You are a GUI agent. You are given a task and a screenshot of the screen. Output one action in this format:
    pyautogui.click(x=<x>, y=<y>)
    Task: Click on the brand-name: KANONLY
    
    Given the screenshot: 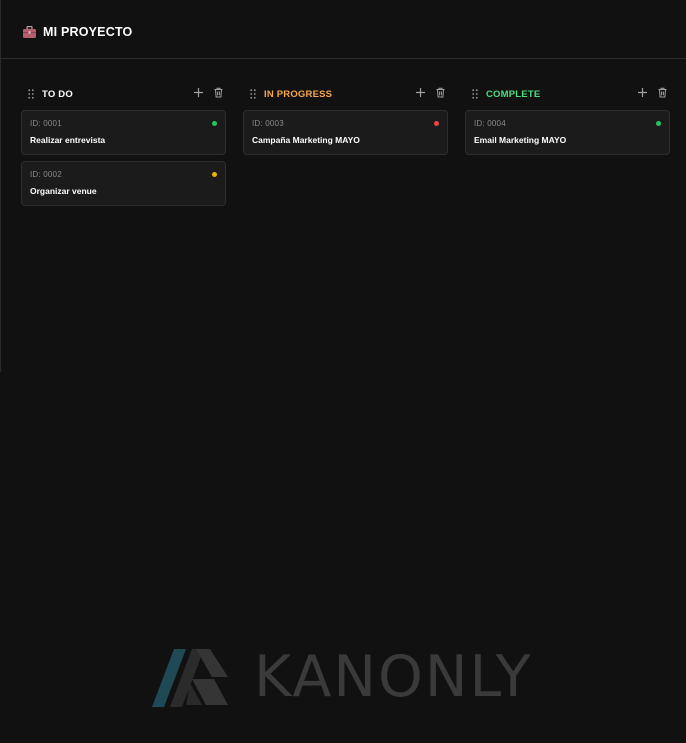 What is the action you would take?
    pyautogui.click(x=393, y=677)
    